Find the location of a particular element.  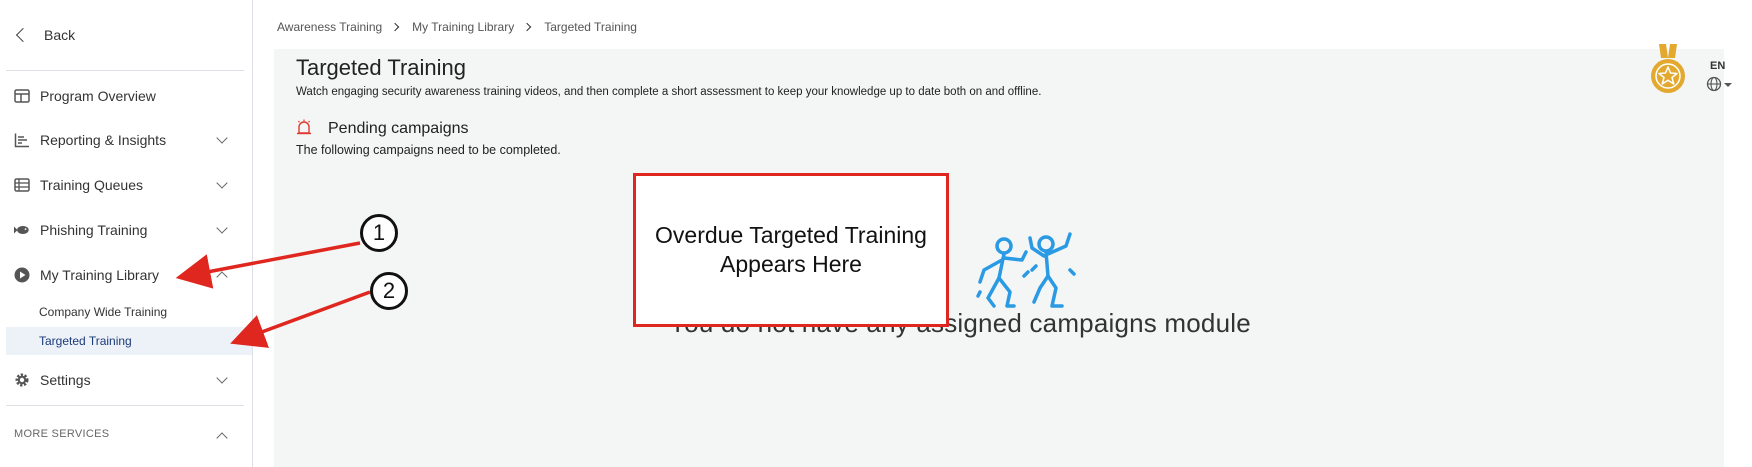

sidebar-subitem-company-wide-training: Company Wide Training is located at coordinates (129, 312).